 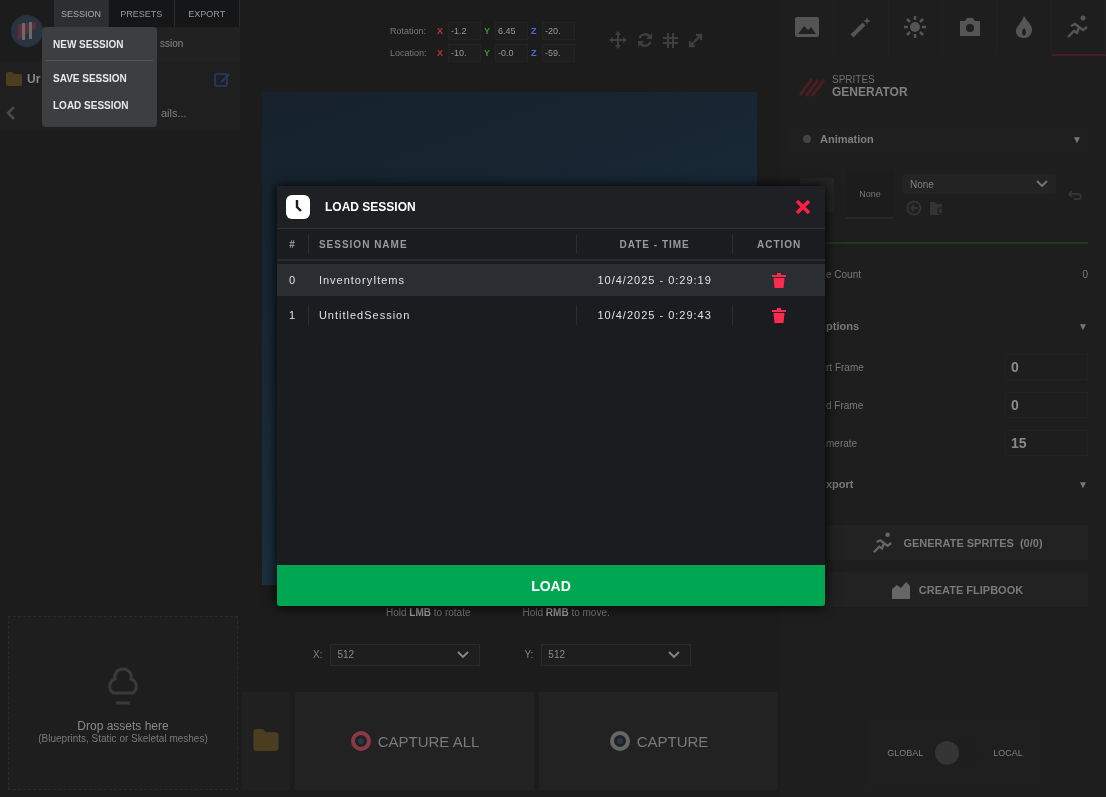 I want to click on menu-item: NEW SESSION, so click(x=99, y=44).